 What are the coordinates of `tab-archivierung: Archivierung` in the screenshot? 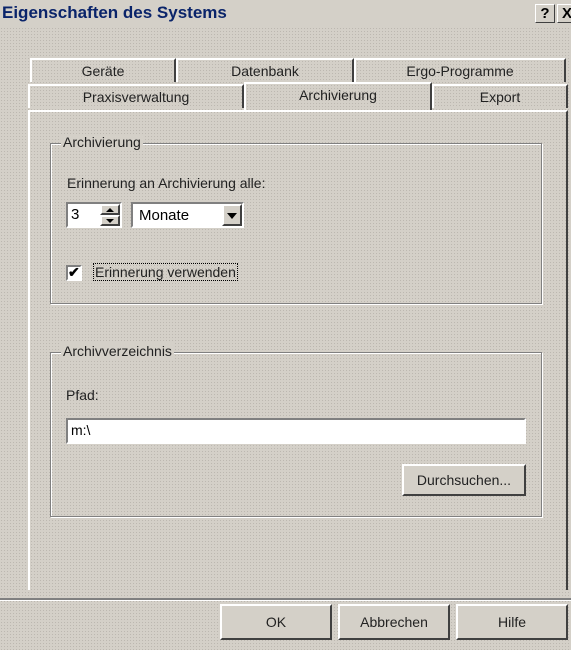 It's located at (338, 96).